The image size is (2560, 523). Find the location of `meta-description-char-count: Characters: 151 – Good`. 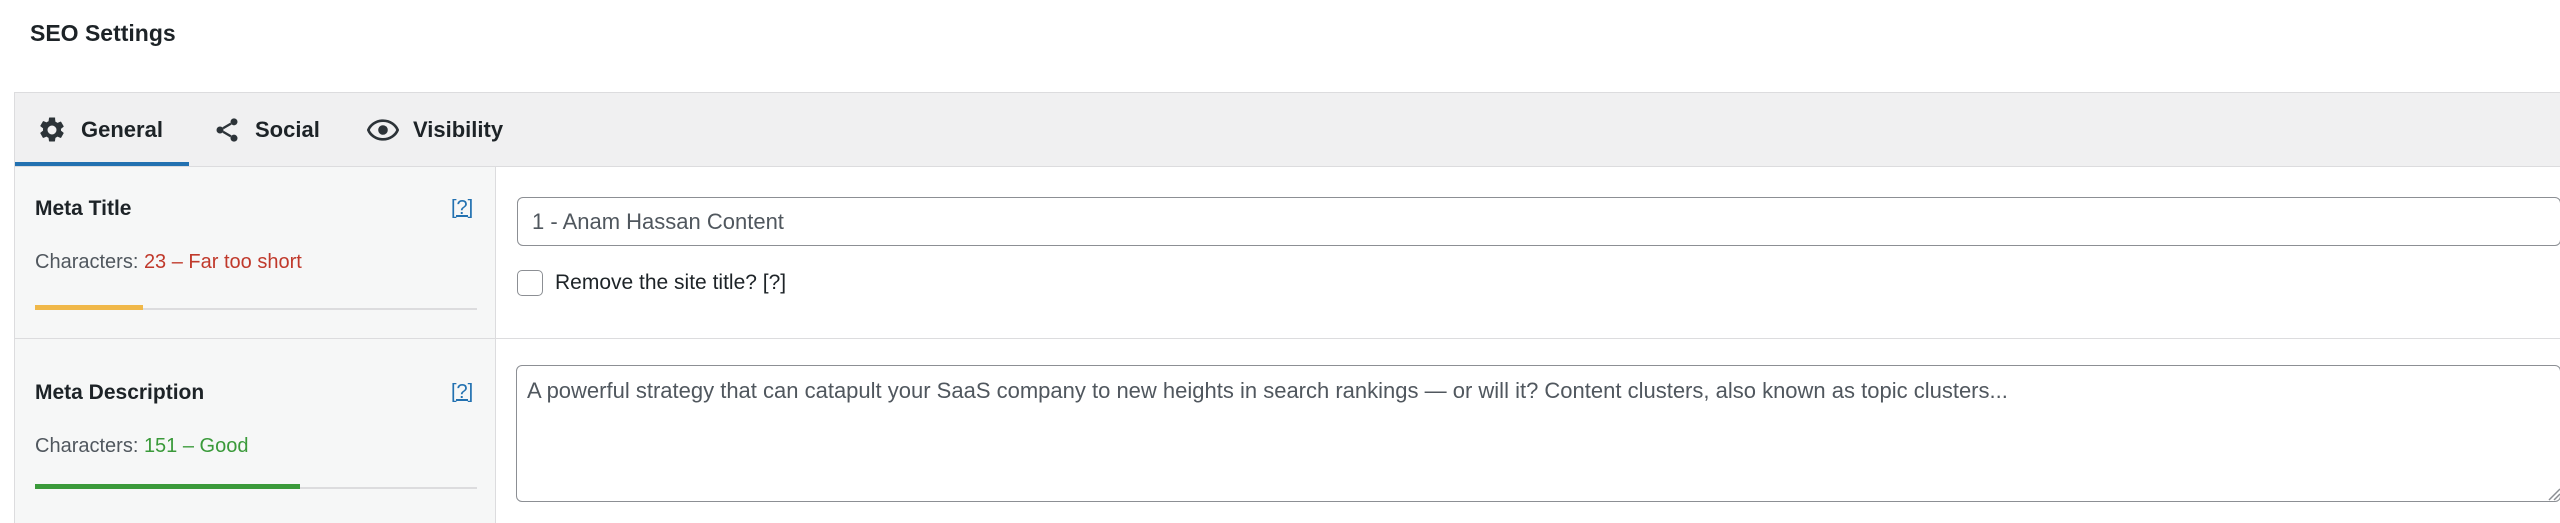

meta-description-char-count: Characters: 151 – Good is located at coordinates (141, 446).